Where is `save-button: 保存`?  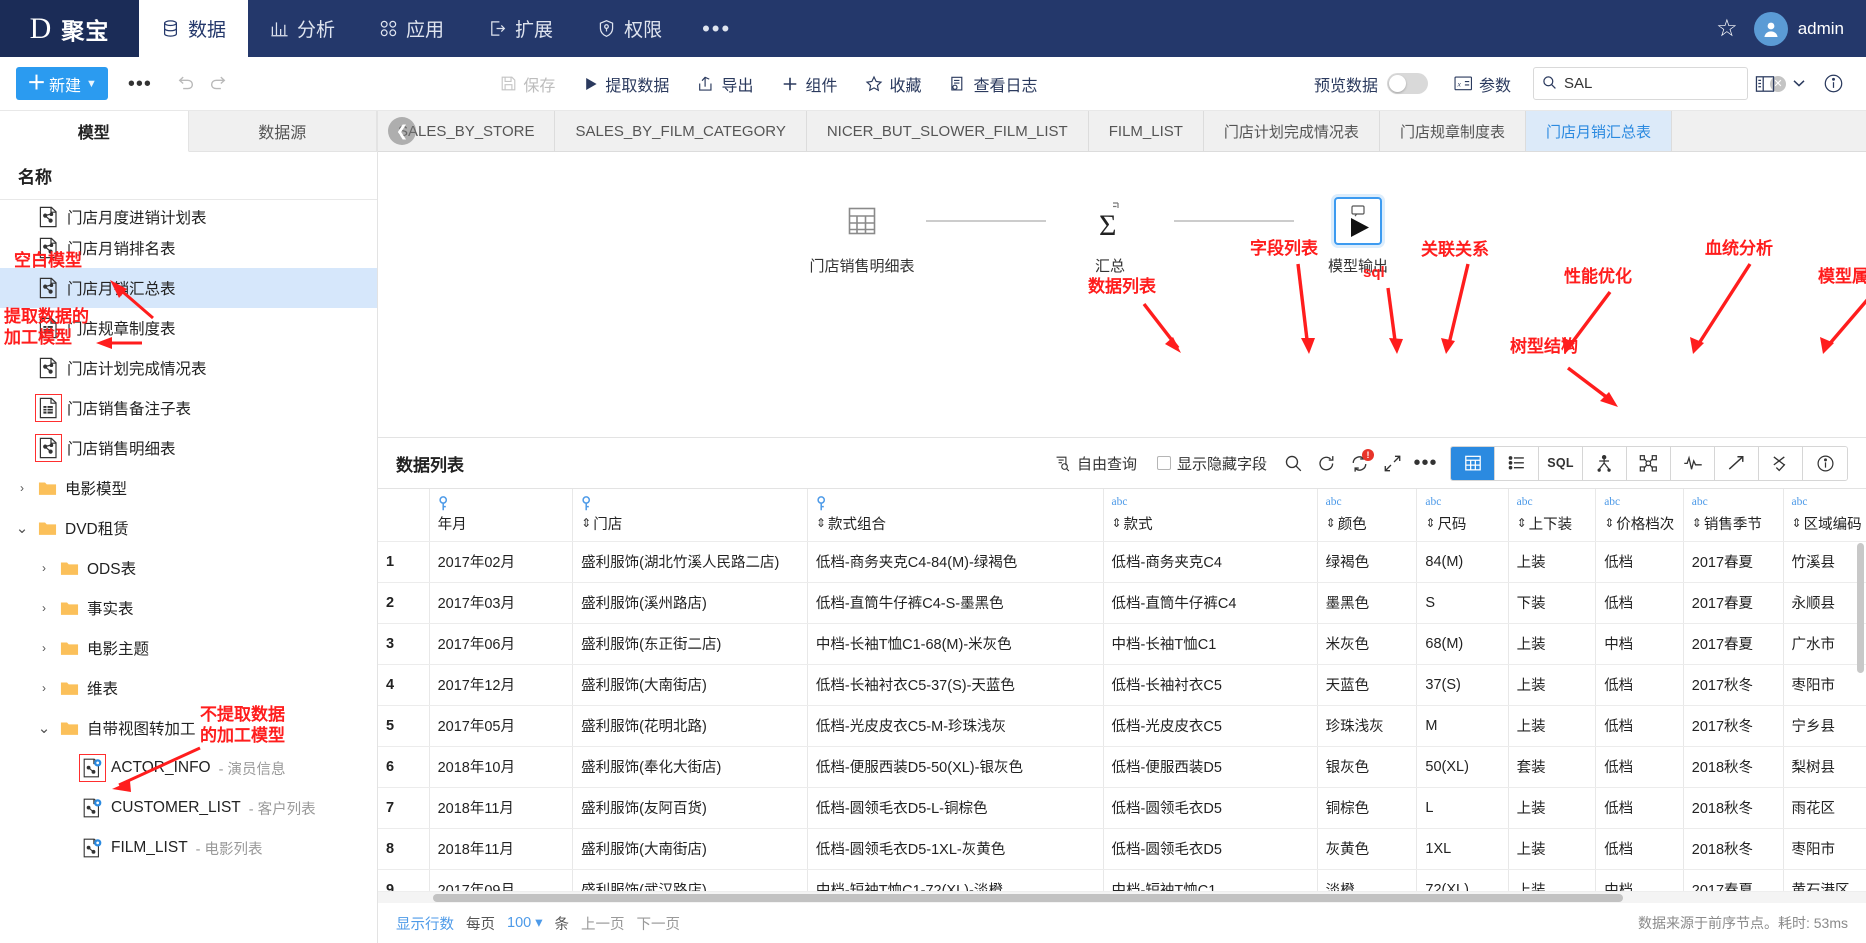 save-button: 保存 is located at coordinates (527, 84).